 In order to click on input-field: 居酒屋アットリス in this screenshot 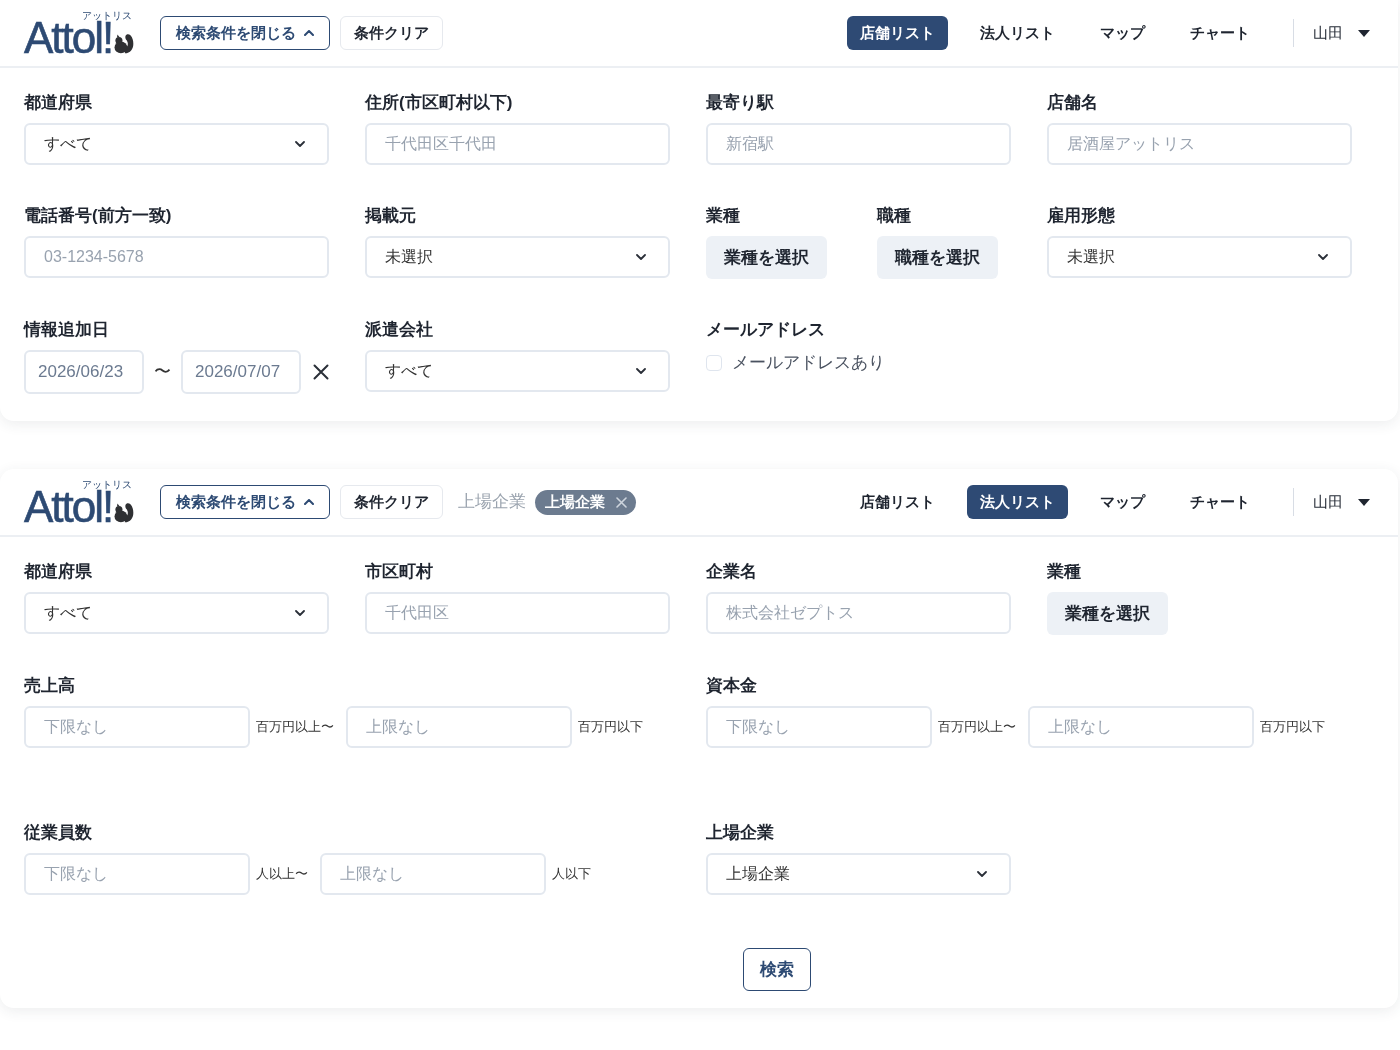, I will do `click(1199, 144)`.